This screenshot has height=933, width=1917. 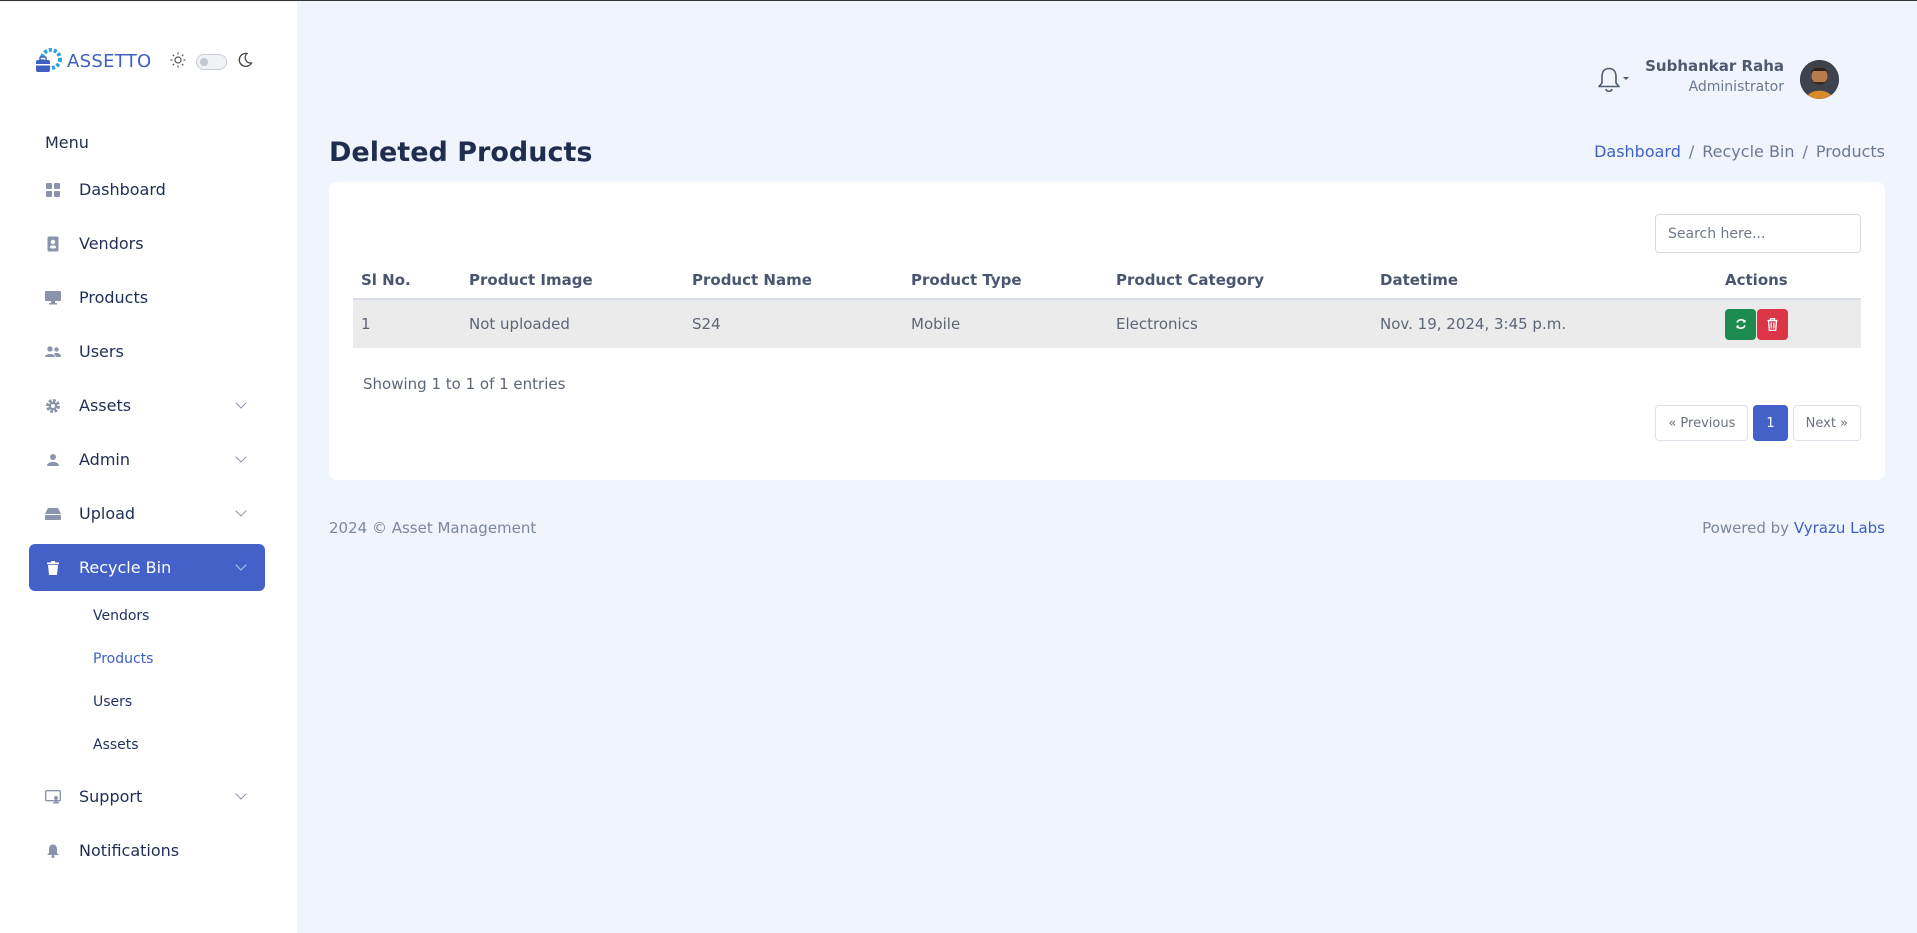 What do you see at coordinates (1714, 66) in the screenshot?
I see `user-name: Subhankar Raha` at bounding box center [1714, 66].